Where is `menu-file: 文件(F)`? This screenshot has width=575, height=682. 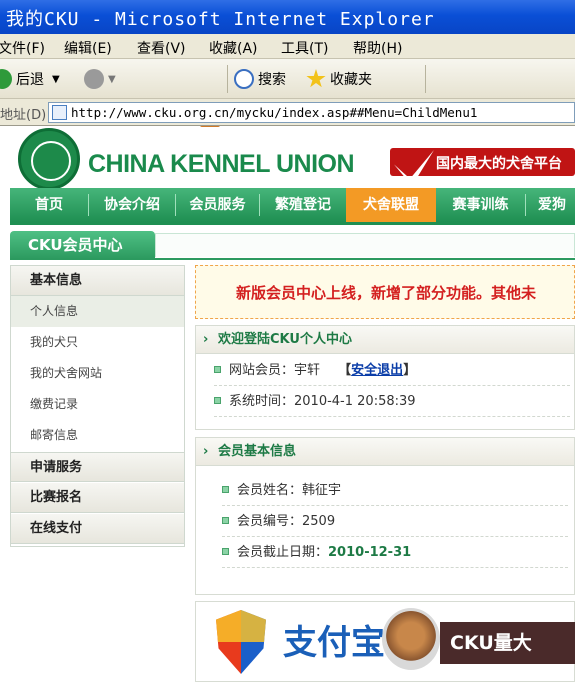 menu-file: 文件(F) is located at coordinates (22, 48).